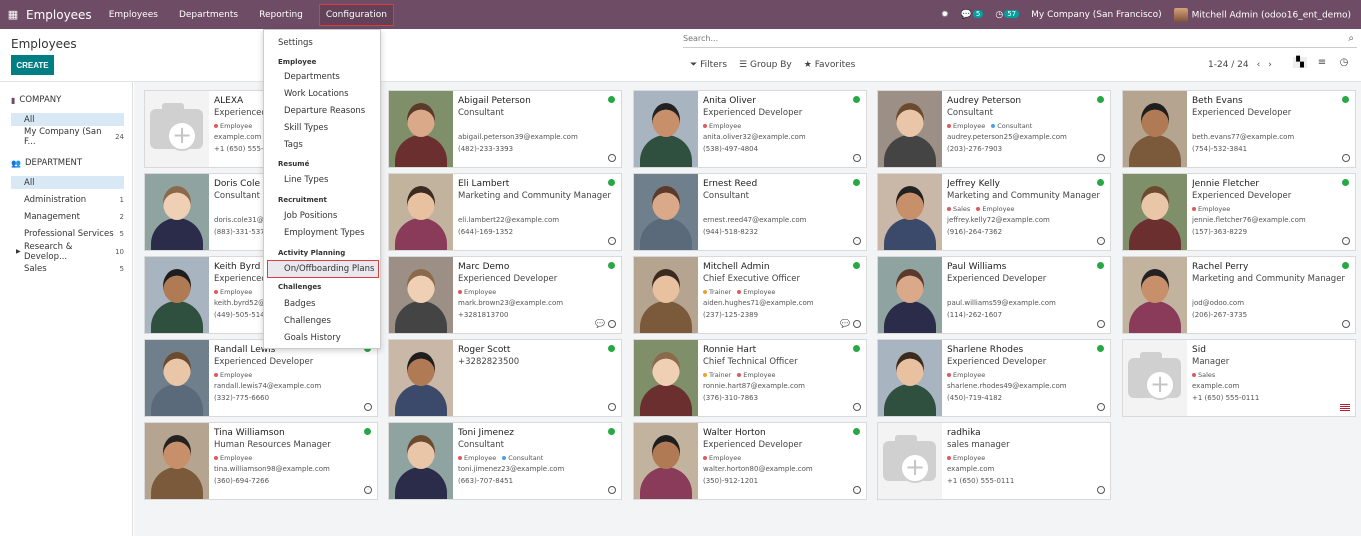 The height and width of the screenshot is (536, 1361). What do you see at coordinates (324, 233) in the screenshot?
I see `menu-item-employment-types: Employment Types` at bounding box center [324, 233].